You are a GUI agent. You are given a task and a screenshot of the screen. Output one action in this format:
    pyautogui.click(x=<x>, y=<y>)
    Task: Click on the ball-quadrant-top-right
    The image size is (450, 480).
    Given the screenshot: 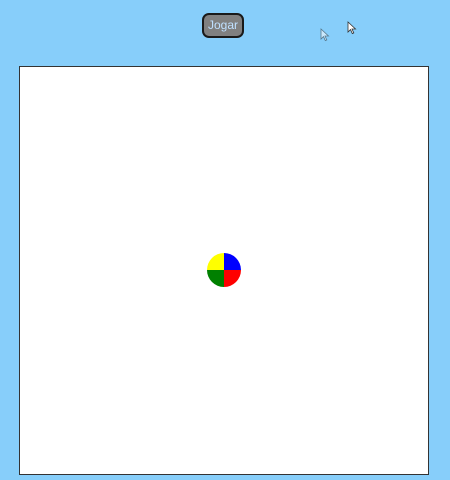 What is the action you would take?
    pyautogui.click(x=232, y=261)
    